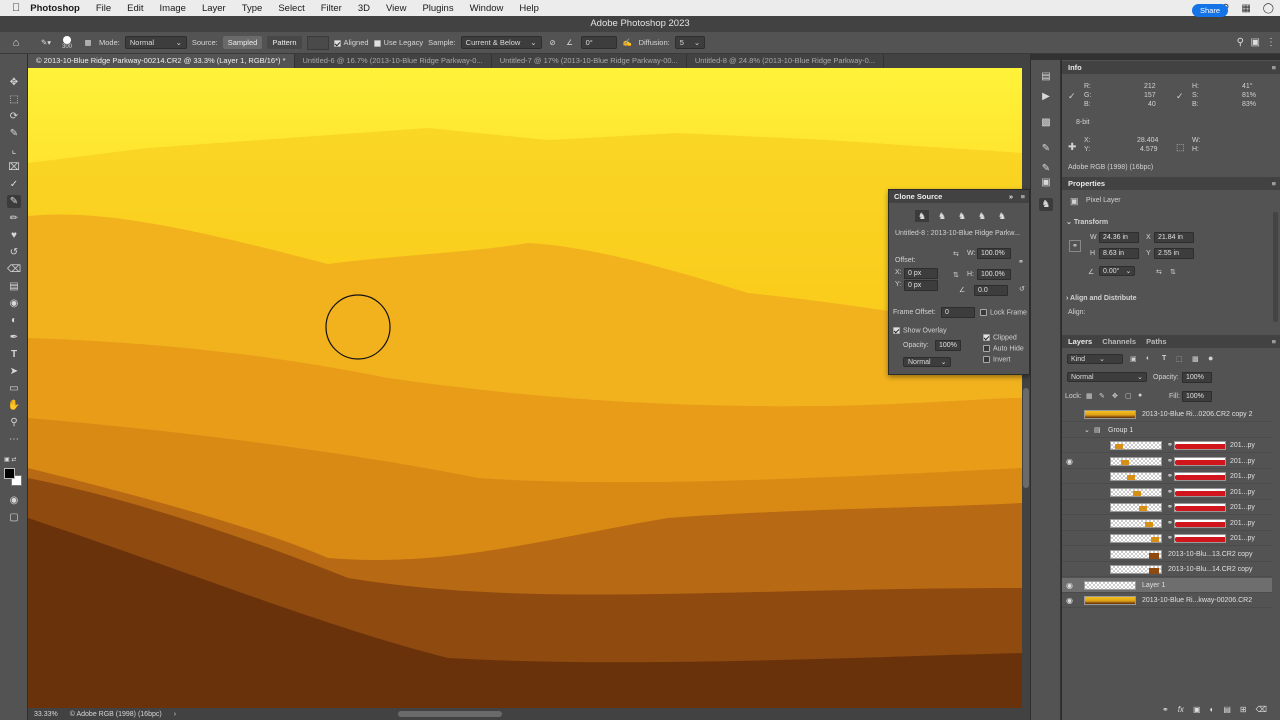 The image size is (1280, 720). Describe the element at coordinates (1046, 96) in the screenshot. I see `actions-panel-icon: ▶` at that location.